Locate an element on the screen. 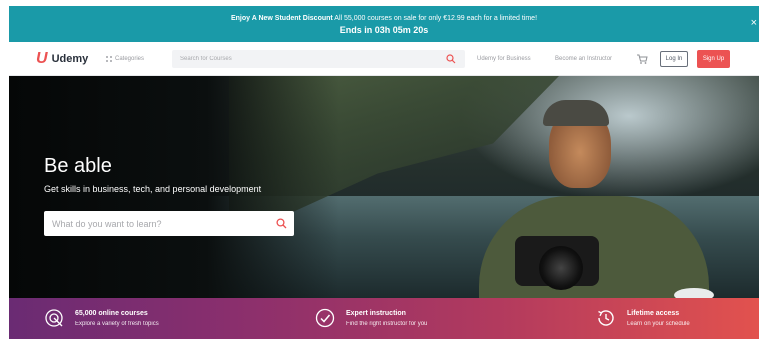 The height and width of the screenshot is (339, 759). camera-lens is located at coordinates (561, 268).